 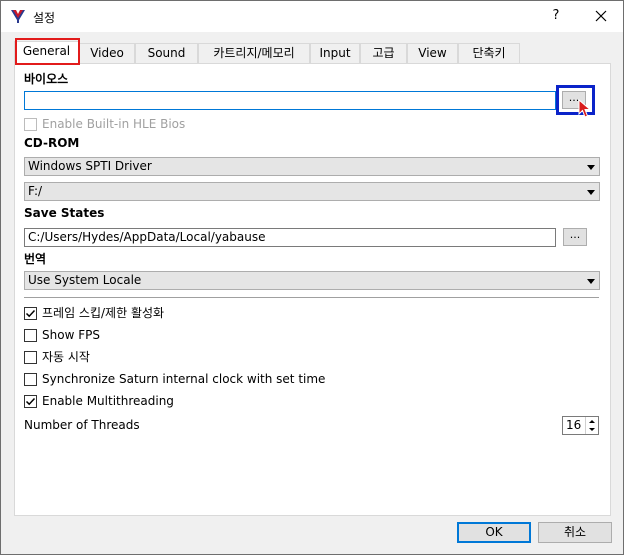 I want to click on locale-value: Use System Locale, so click(x=85, y=280).